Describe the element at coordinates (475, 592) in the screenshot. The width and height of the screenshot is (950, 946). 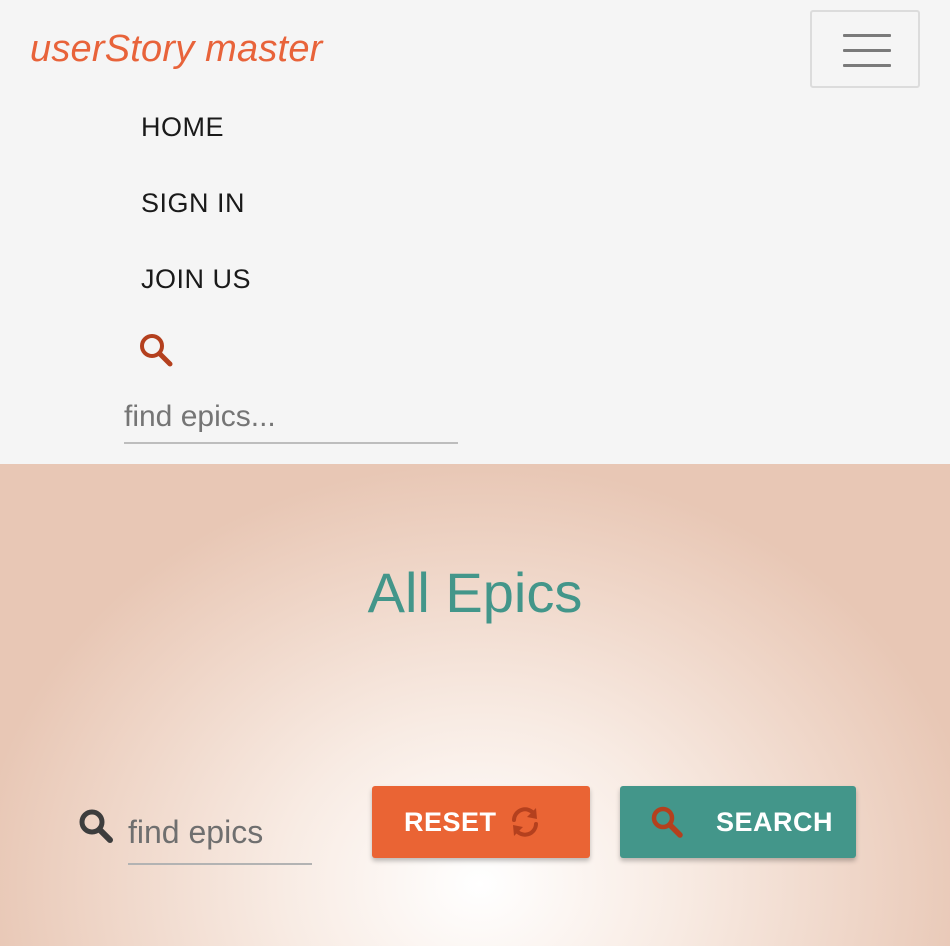
I see `page-title: All Epics` at that location.